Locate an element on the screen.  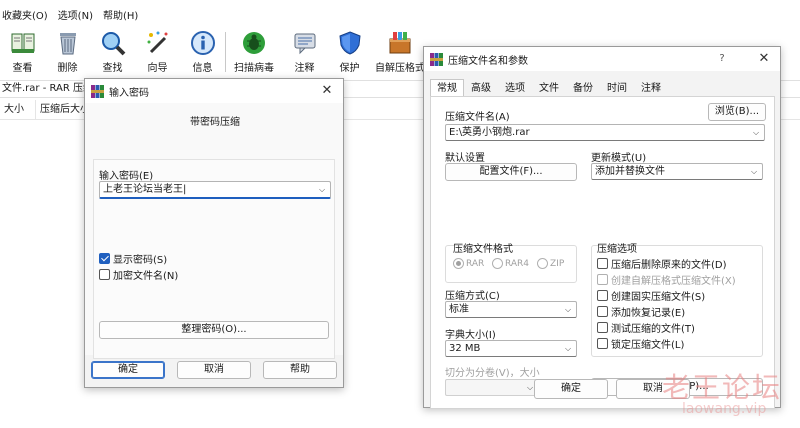
option-recovery-checkbox: 添加恢复记录(E) is located at coordinates (641, 311).